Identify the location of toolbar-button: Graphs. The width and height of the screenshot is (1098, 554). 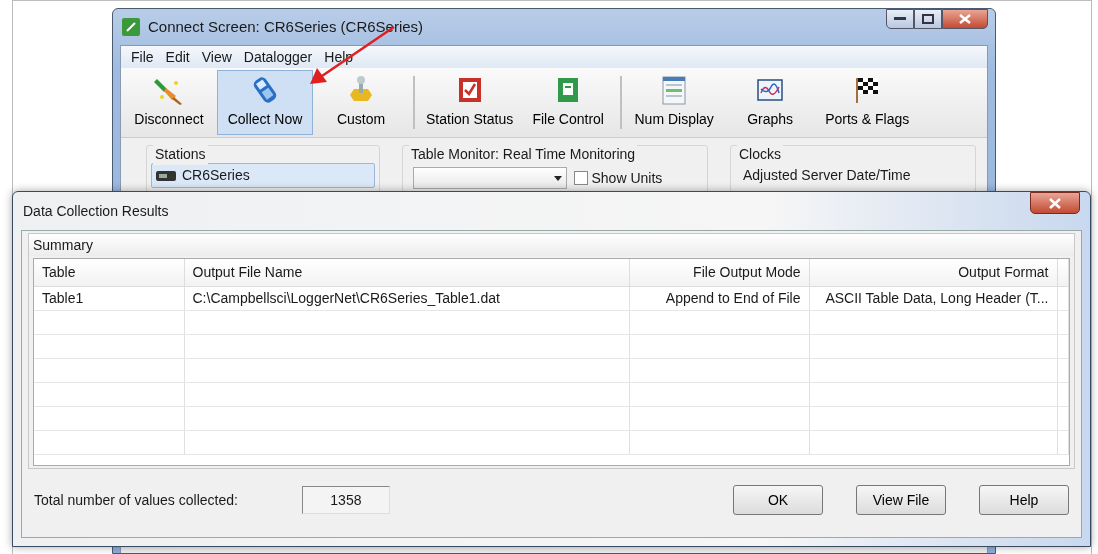
(770, 102).